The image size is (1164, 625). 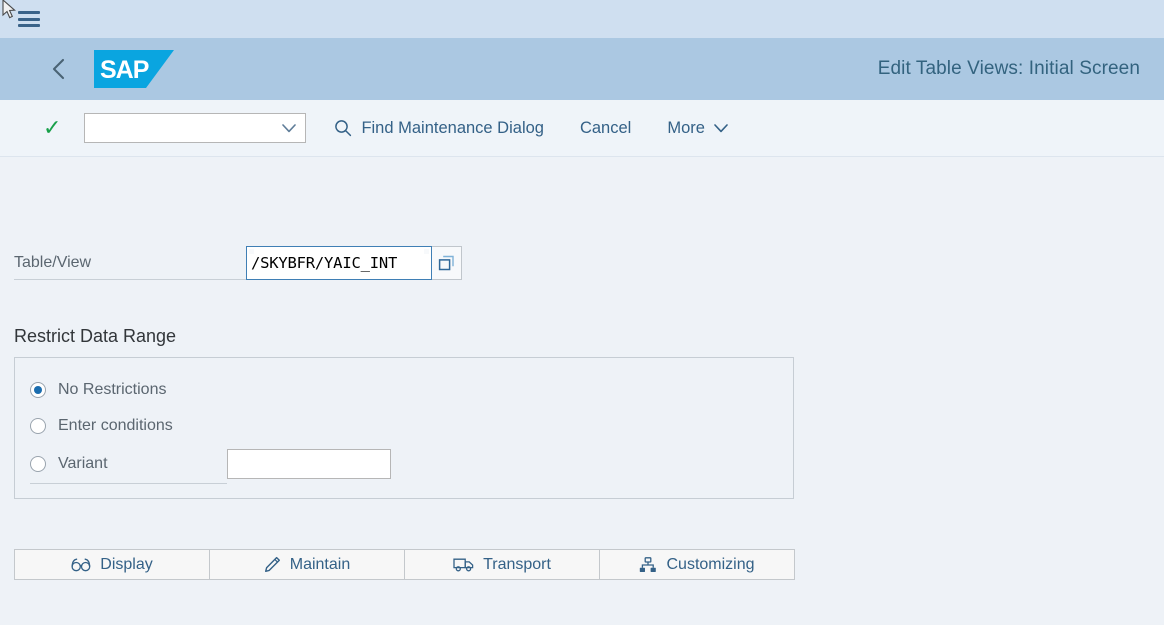 I want to click on more-label: More, so click(x=686, y=127).